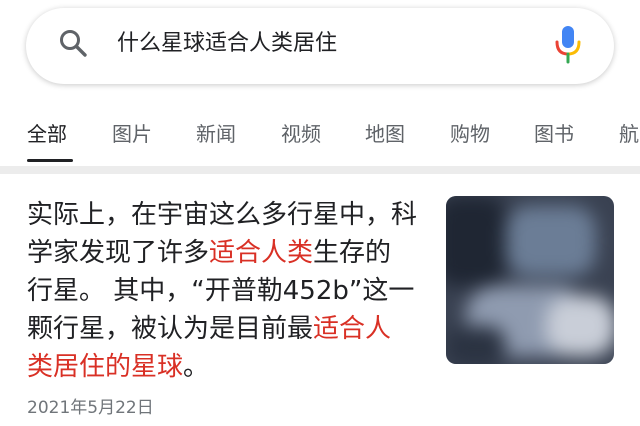 This screenshot has width=640, height=426. What do you see at coordinates (554, 134) in the screenshot?
I see `tab-books: 图书` at bounding box center [554, 134].